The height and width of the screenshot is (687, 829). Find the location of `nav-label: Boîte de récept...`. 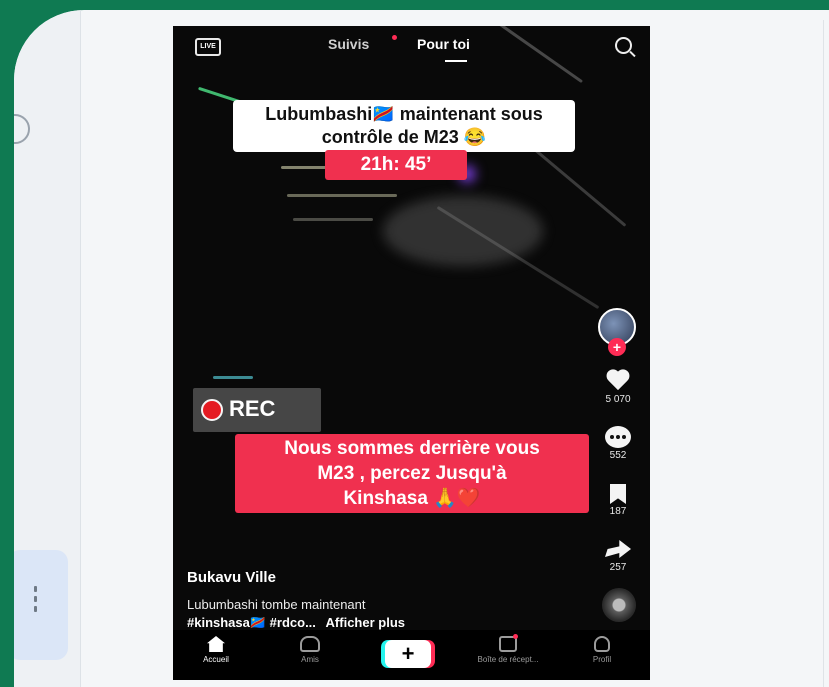

nav-label: Boîte de récept... is located at coordinates (508, 659).